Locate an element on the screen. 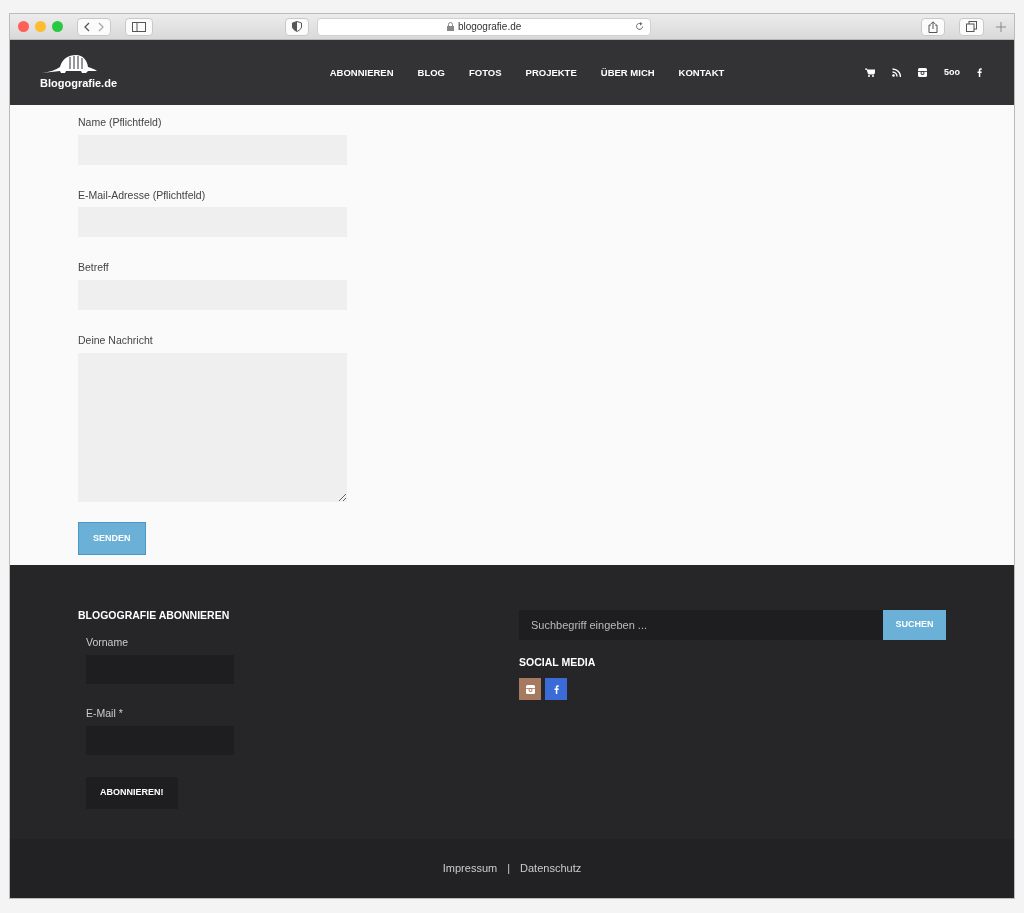 The image size is (1024, 913). lock-icon is located at coordinates (450, 27).